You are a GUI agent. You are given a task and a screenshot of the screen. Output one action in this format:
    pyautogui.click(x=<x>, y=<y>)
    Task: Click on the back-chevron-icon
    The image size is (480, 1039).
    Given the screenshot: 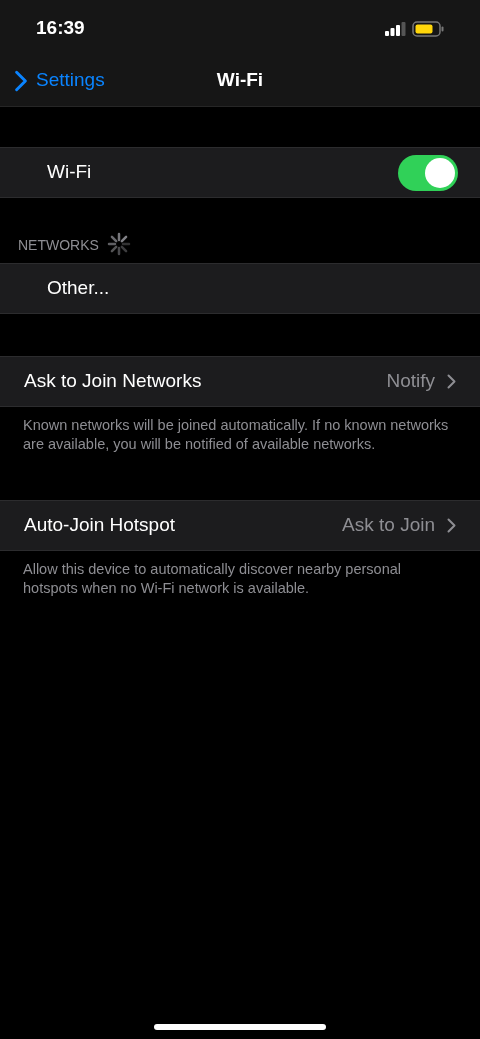 What is the action you would take?
    pyautogui.click(x=21, y=80)
    